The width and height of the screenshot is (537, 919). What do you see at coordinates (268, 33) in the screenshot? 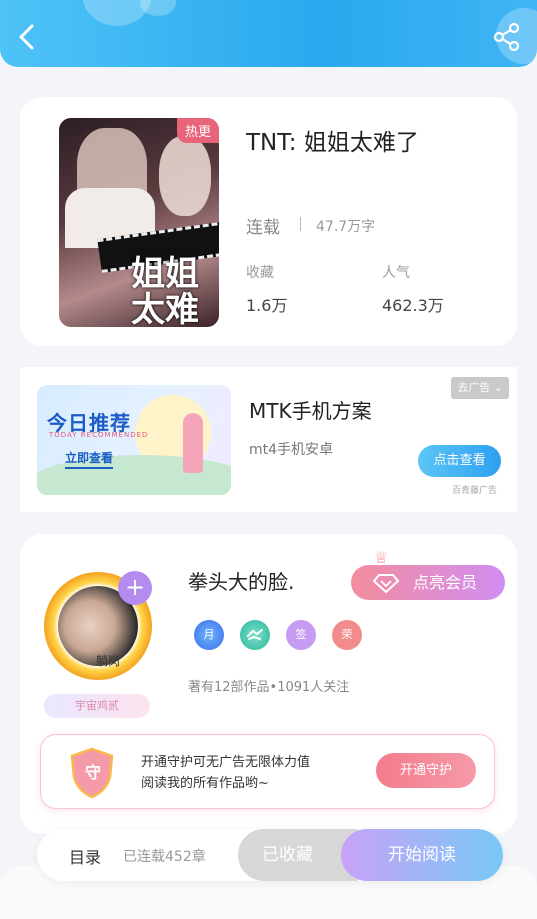
I see `top-bar` at bounding box center [268, 33].